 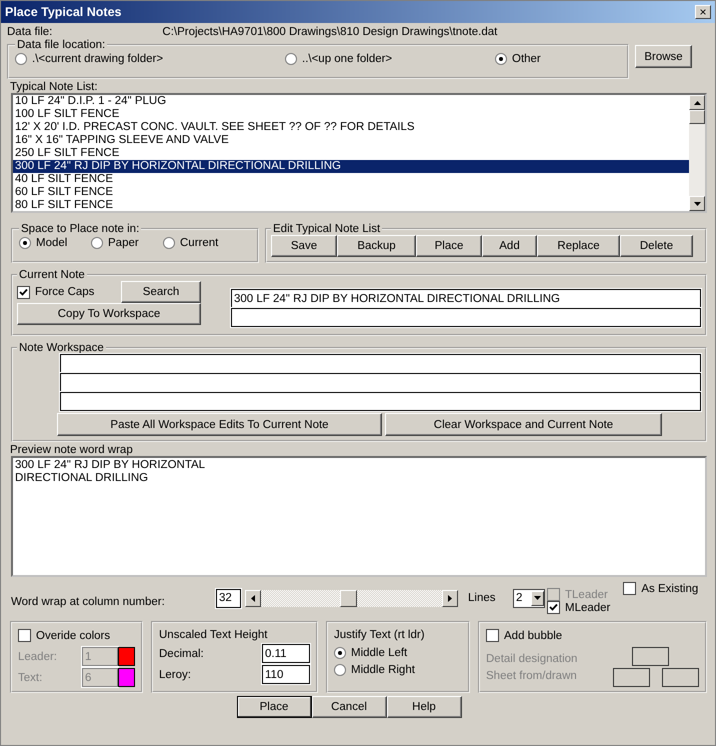 What do you see at coordinates (509, 246) in the screenshot?
I see `edit-button: Add` at bounding box center [509, 246].